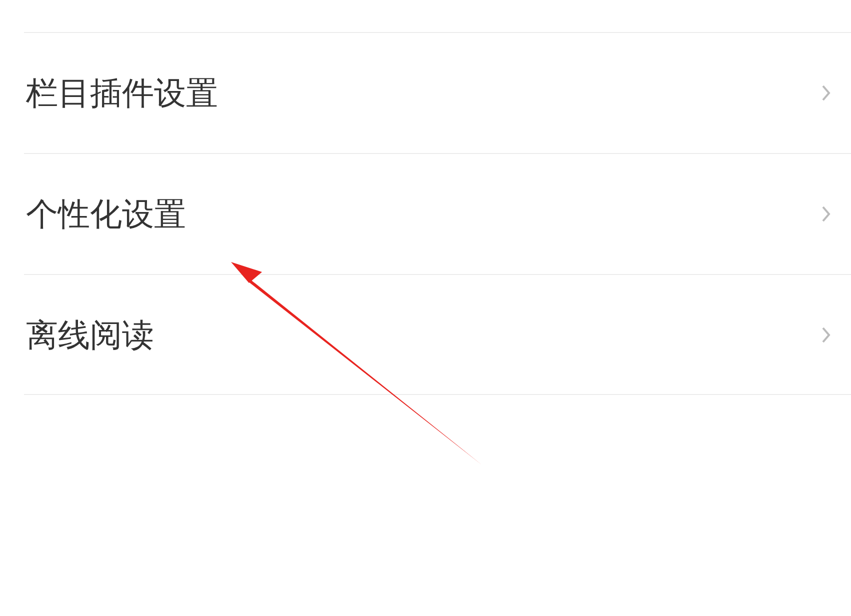 Image resolution: width=851 pixels, height=616 pixels. Describe the element at coordinates (105, 214) in the screenshot. I see `item-label: 个性化设置` at that location.